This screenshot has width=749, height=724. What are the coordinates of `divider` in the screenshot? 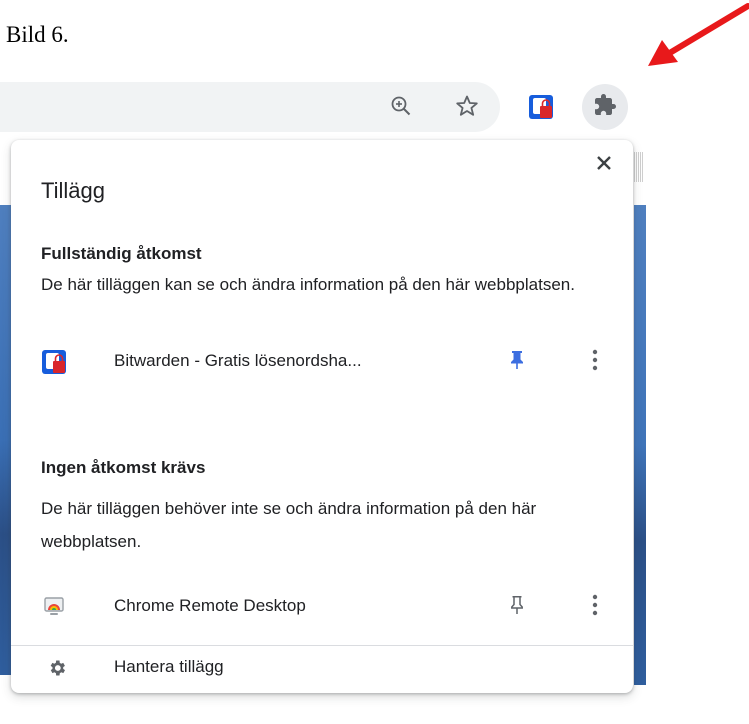 It's located at (322, 645).